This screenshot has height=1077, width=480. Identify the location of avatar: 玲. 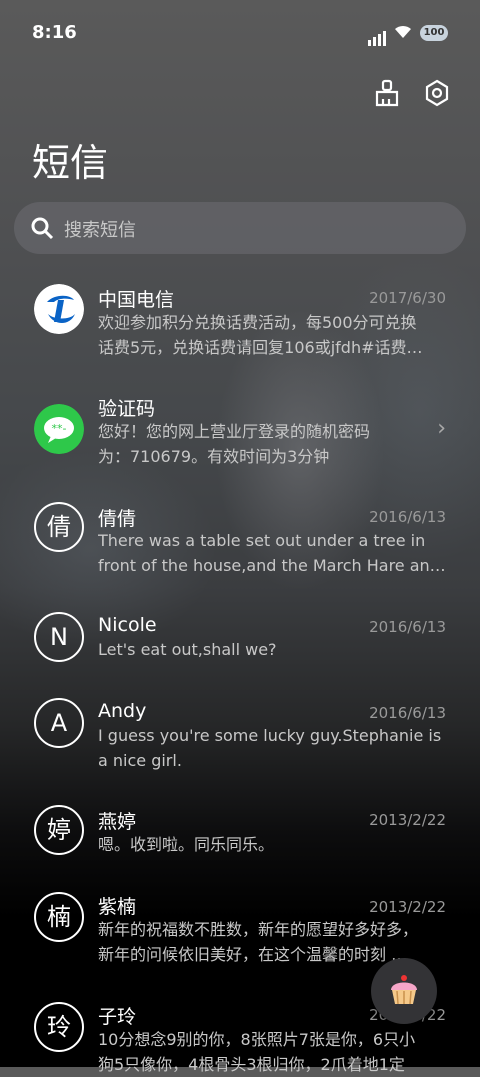
(59, 1027).